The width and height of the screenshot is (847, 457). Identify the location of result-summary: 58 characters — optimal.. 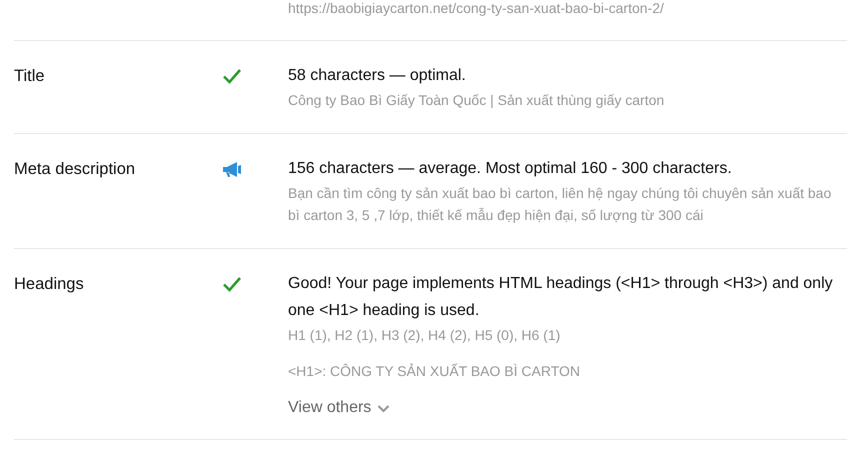
(377, 76).